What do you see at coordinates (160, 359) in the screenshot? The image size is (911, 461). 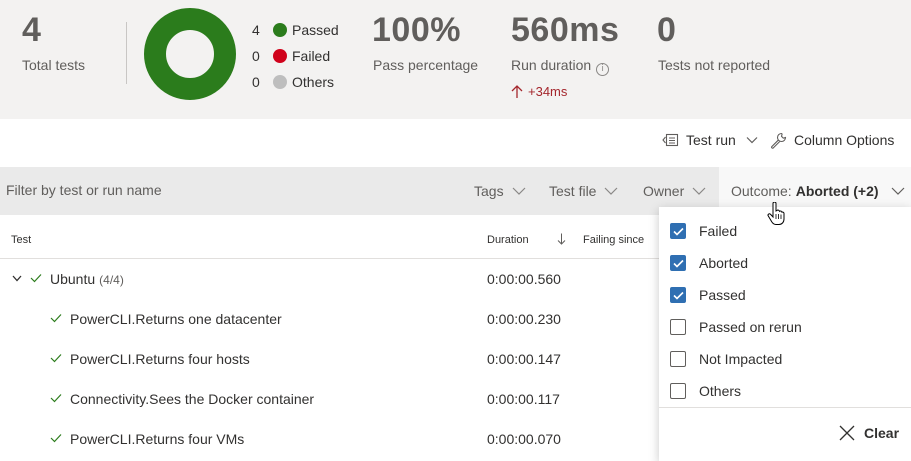 I see `test-row-name: PowerCLI.Returns four hosts` at bounding box center [160, 359].